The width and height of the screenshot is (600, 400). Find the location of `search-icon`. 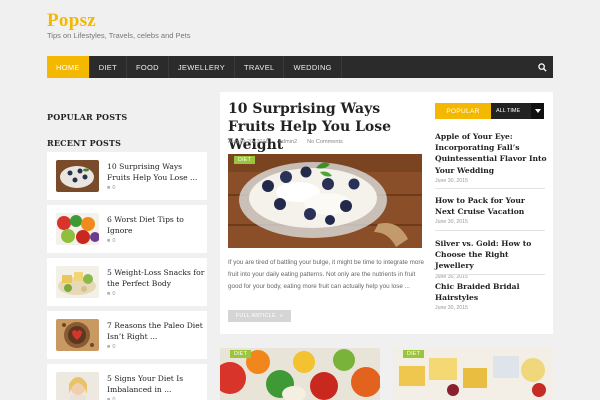

search-icon is located at coordinates (542, 67).